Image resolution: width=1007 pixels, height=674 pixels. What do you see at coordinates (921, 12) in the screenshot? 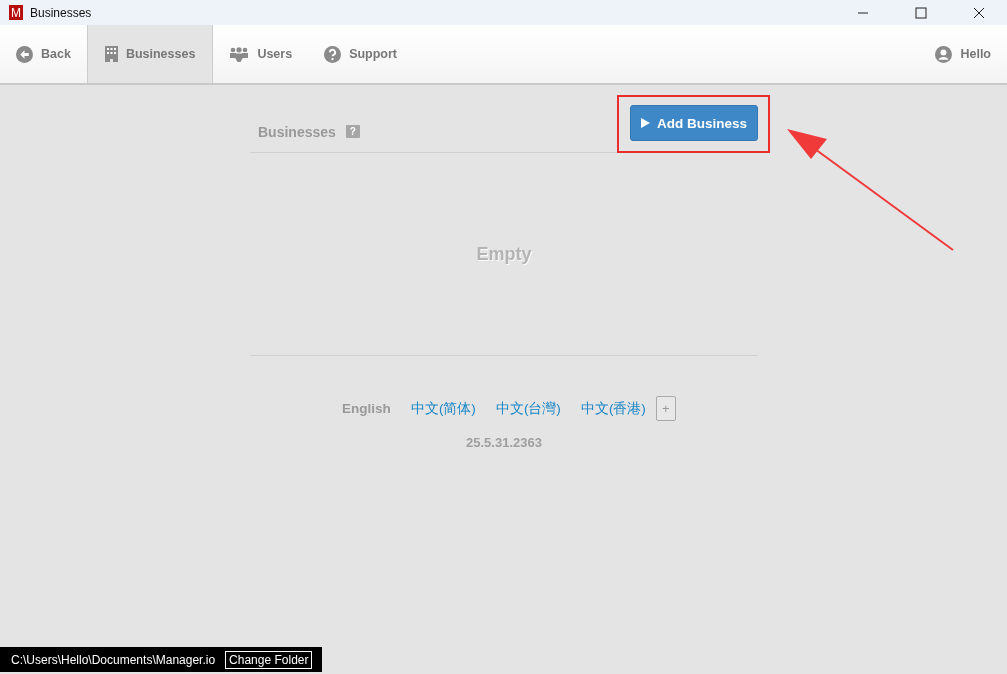
I see `maximize-icon` at bounding box center [921, 12].